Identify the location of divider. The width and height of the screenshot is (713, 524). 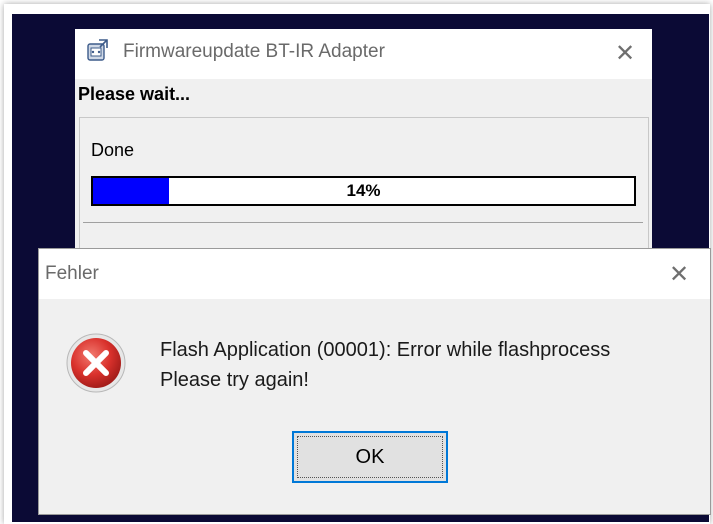
(363, 222).